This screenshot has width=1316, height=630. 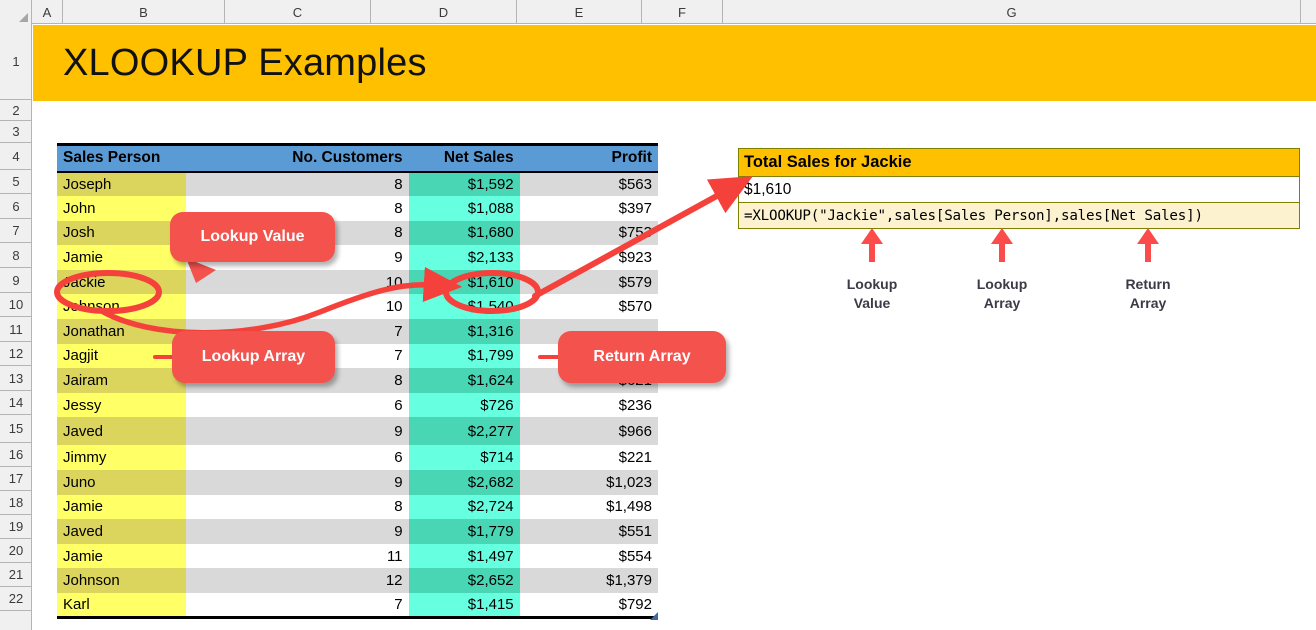 I want to click on cell-net-sales: $2,724, so click(x=464, y=507).